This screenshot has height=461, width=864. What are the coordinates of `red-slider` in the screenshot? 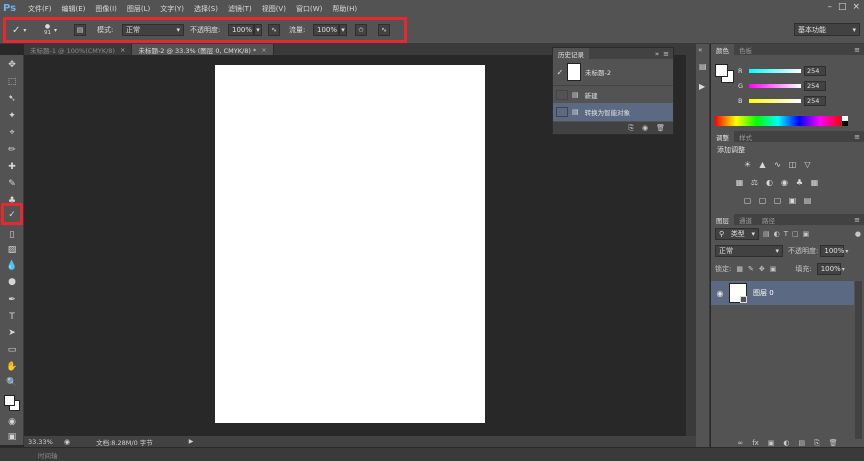 It's located at (775, 71).